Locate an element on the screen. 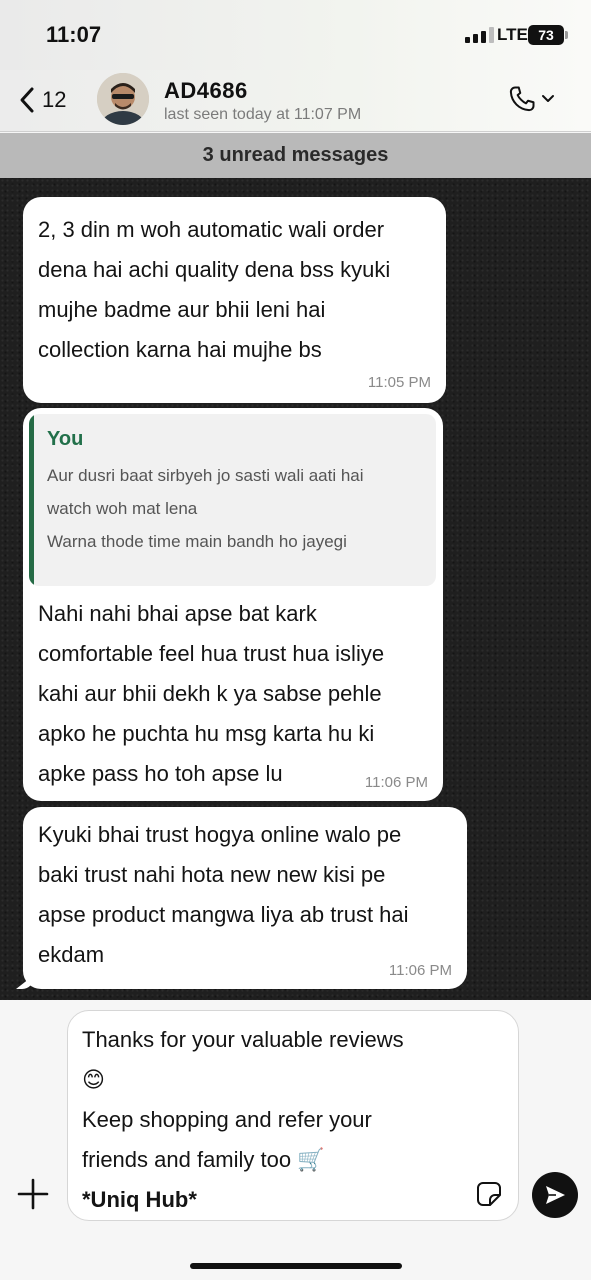  draft-line: friends and family too 🛒 is located at coordinates (203, 1159).